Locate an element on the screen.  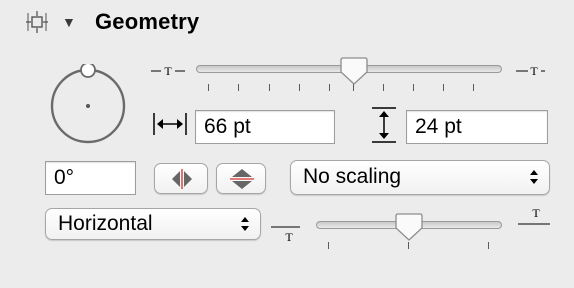
flip-vertical-icon is located at coordinates (242, 179).